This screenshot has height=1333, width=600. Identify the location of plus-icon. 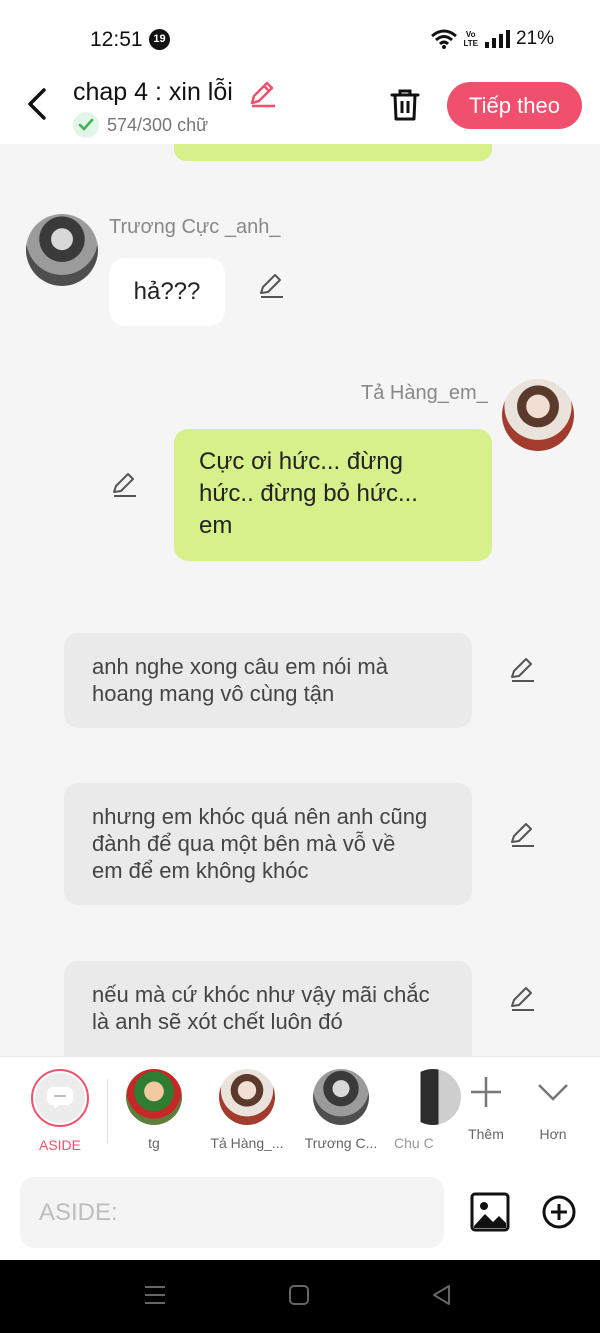
(486, 1092).